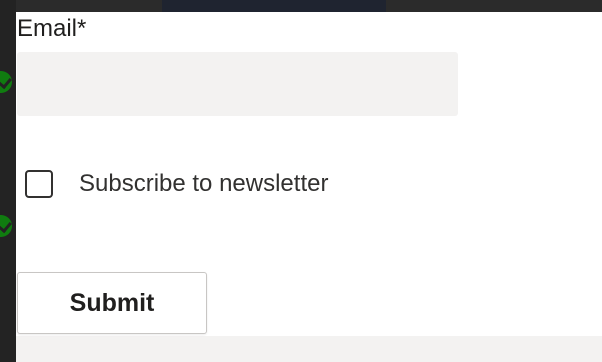 This screenshot has width=602, height=362. What do you see at coordinates (112, 303) in the screenshot?
I see `submit-button: Submit` at bounding box center [112, 303].